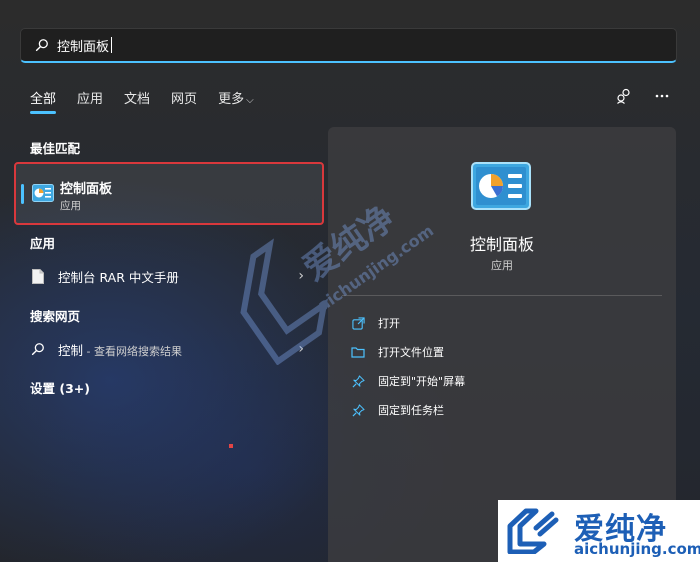 This screenshot has width=700, height=562. What do you see at coordinates (118, 277) in the screenshot?
I see `app-result-name: 控制台 RAR 中文手册` at bounding box center [118, 277].